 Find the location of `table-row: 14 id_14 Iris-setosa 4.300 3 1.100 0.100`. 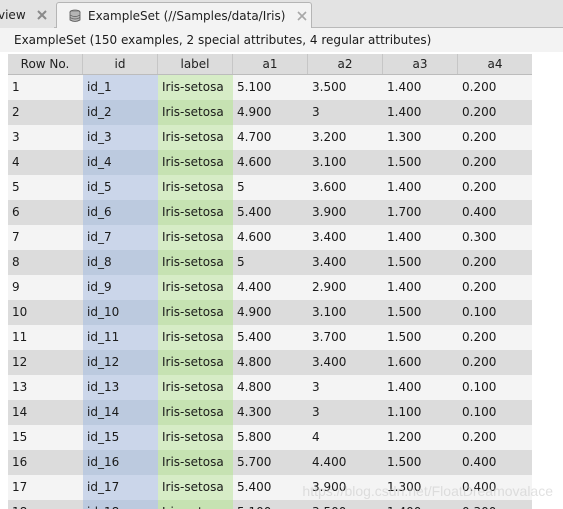

table-row: 14 id_14 Iris-setosa 4.300 3 1.100 0.100 is located at coordinates (270, 412).